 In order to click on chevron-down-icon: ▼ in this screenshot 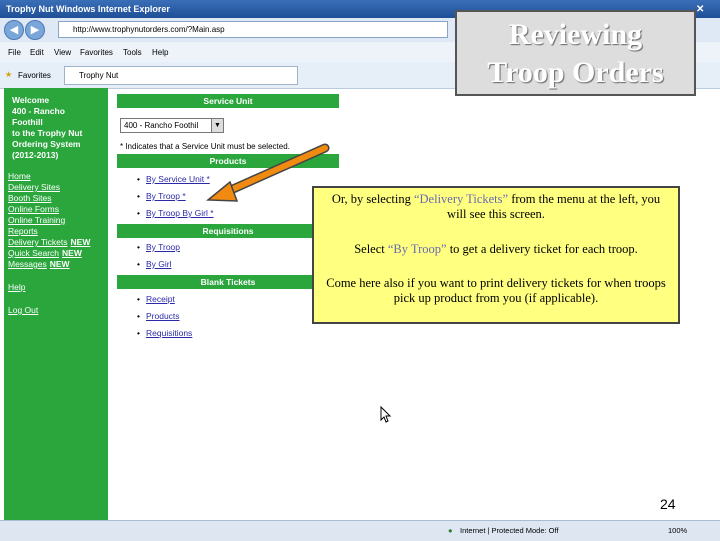, I will do `click(217, 125)`.